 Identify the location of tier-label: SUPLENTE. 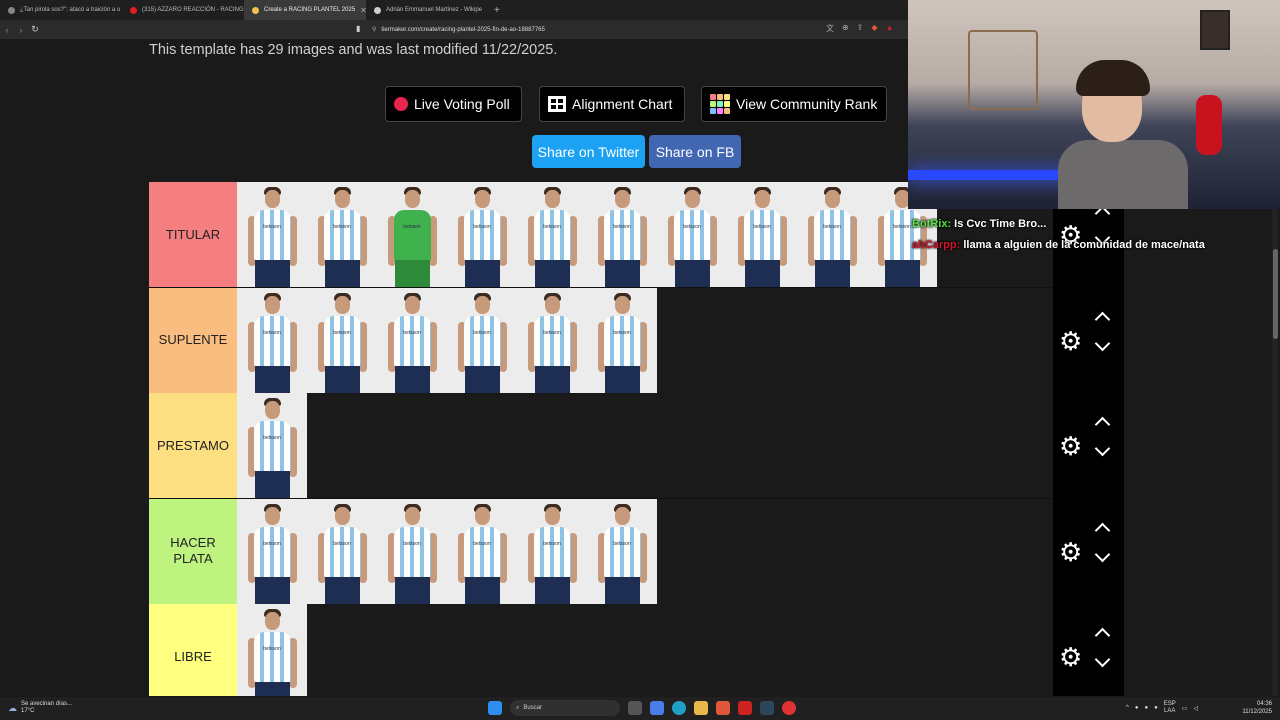
(193, 340).